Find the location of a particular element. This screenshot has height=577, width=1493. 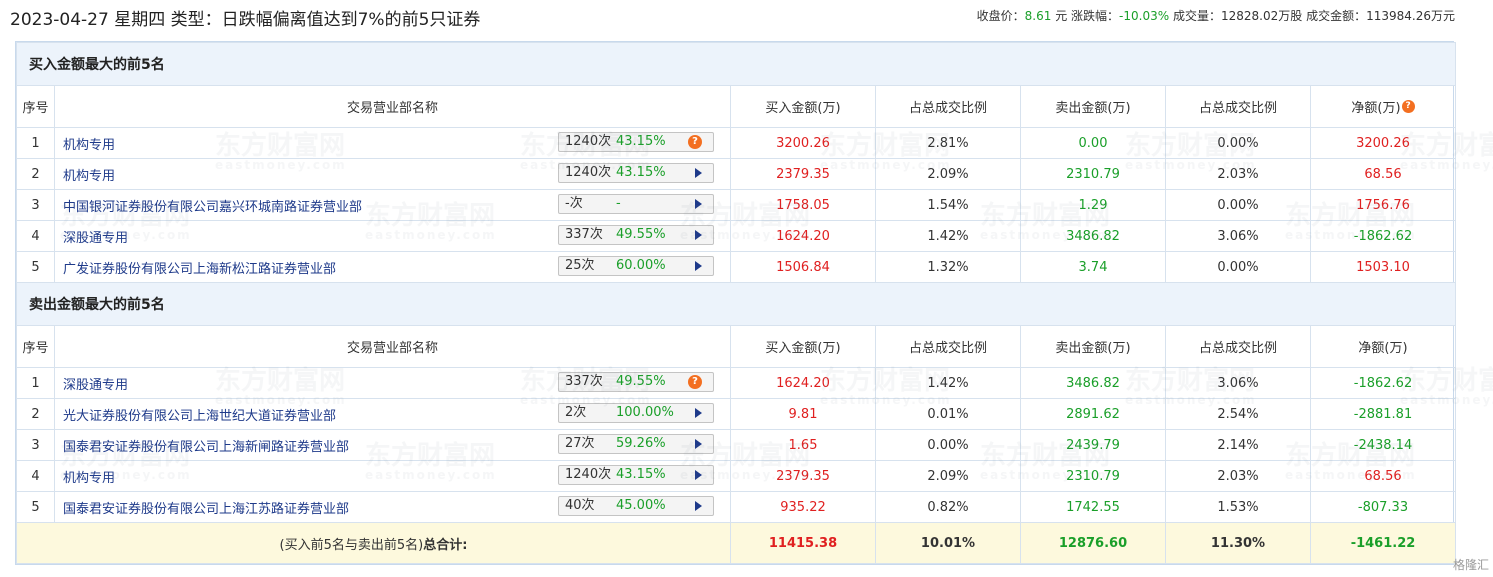

close-unit: 元 is located at coordinates (1061, 16).